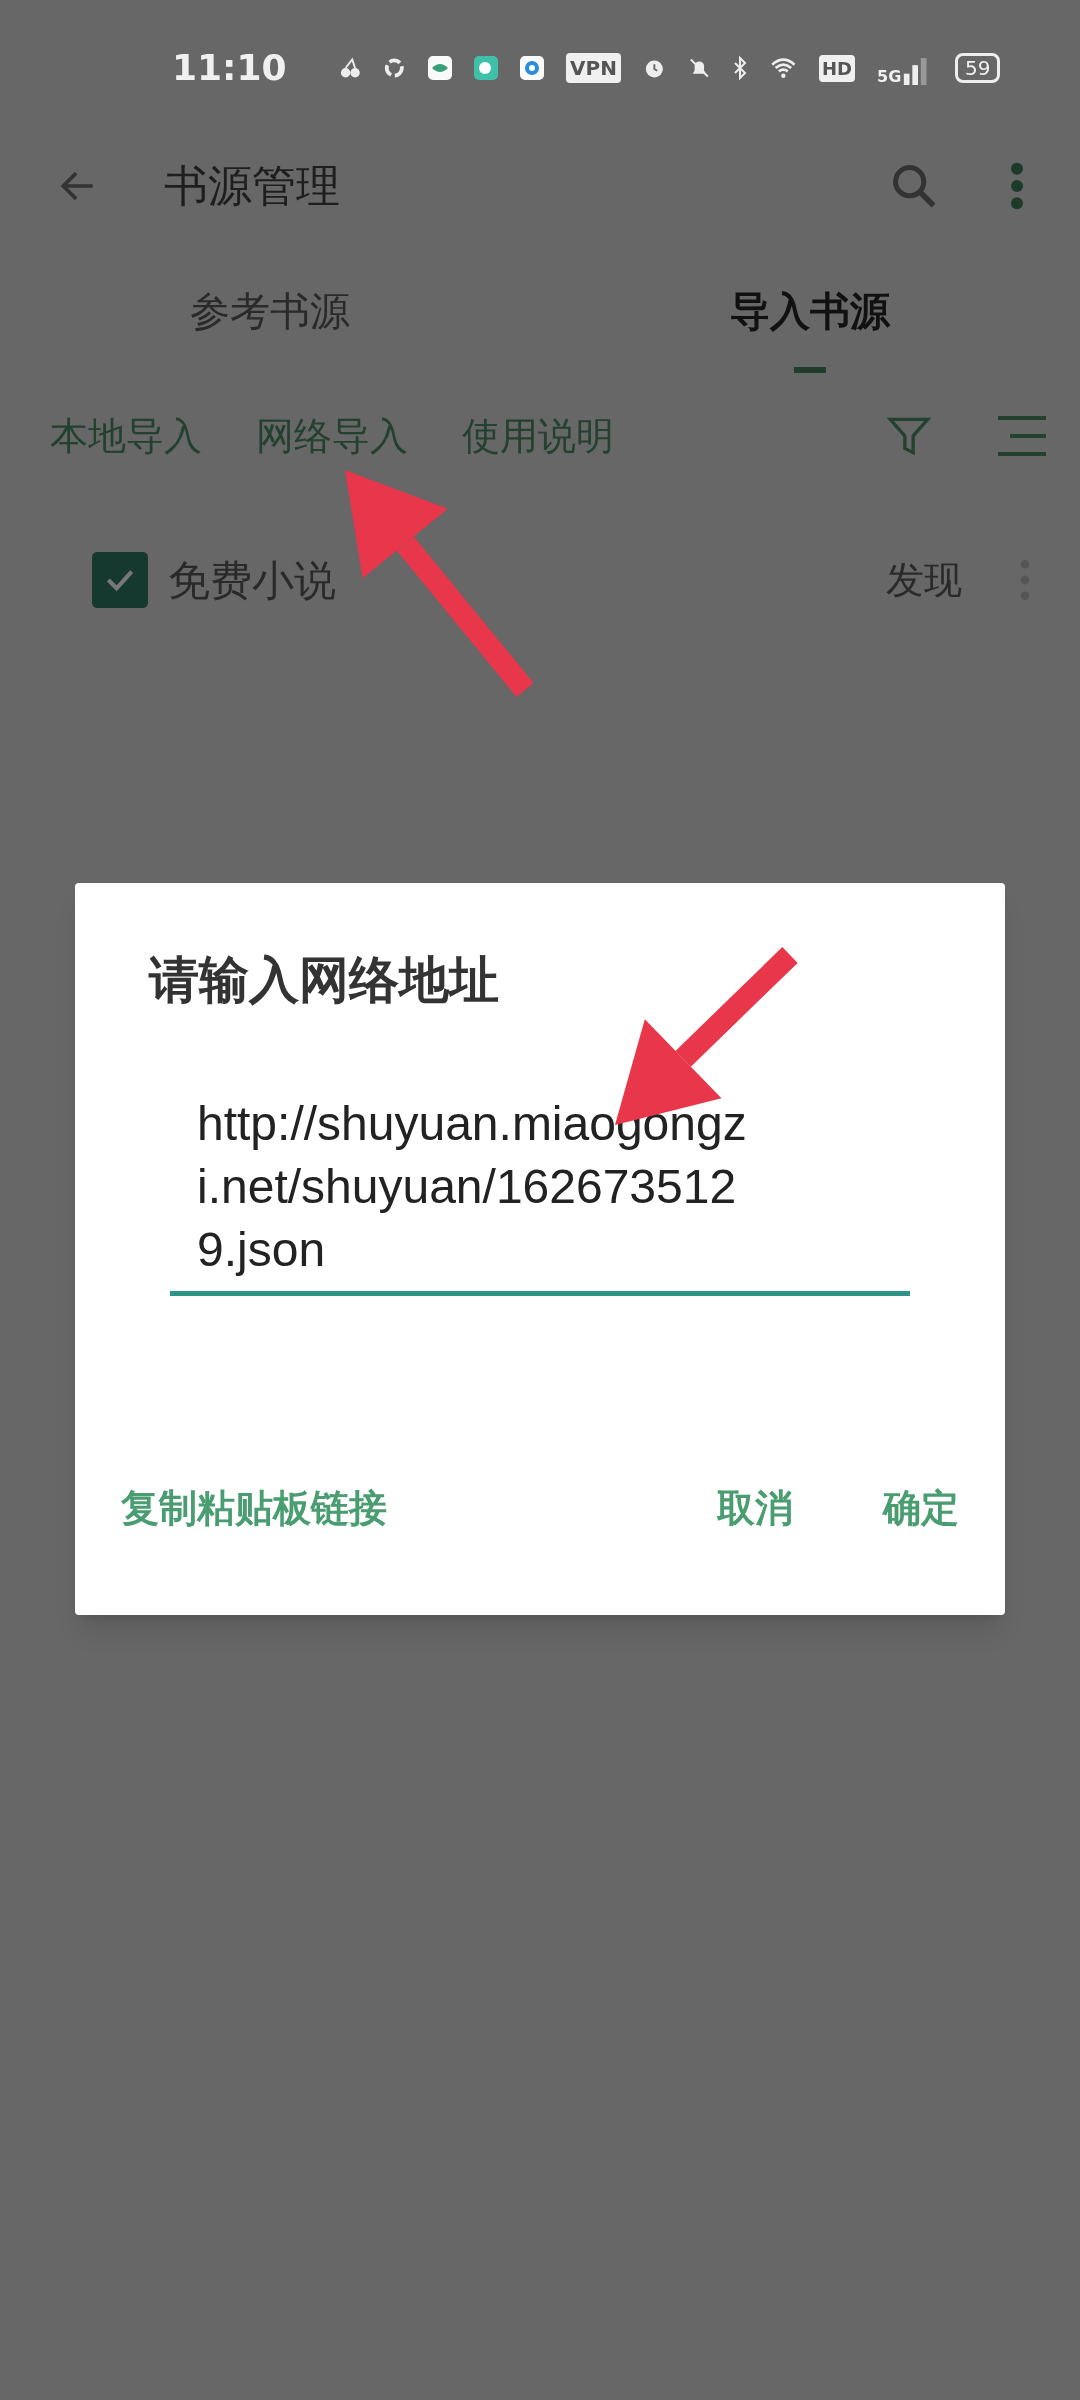 Image resolution: width=1080 pixels, height=2400 pixels. What do you see at coordinates (126, 436) in the screenshot?
I see `import-action-link: 本地导入` at bounding box center [126, 436].